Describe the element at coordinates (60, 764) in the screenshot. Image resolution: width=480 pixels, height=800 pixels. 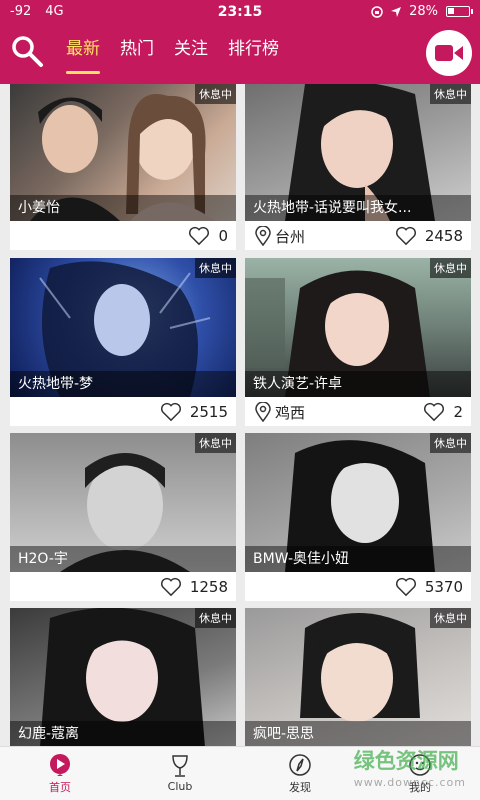
I see `home-play-icon` at that location.